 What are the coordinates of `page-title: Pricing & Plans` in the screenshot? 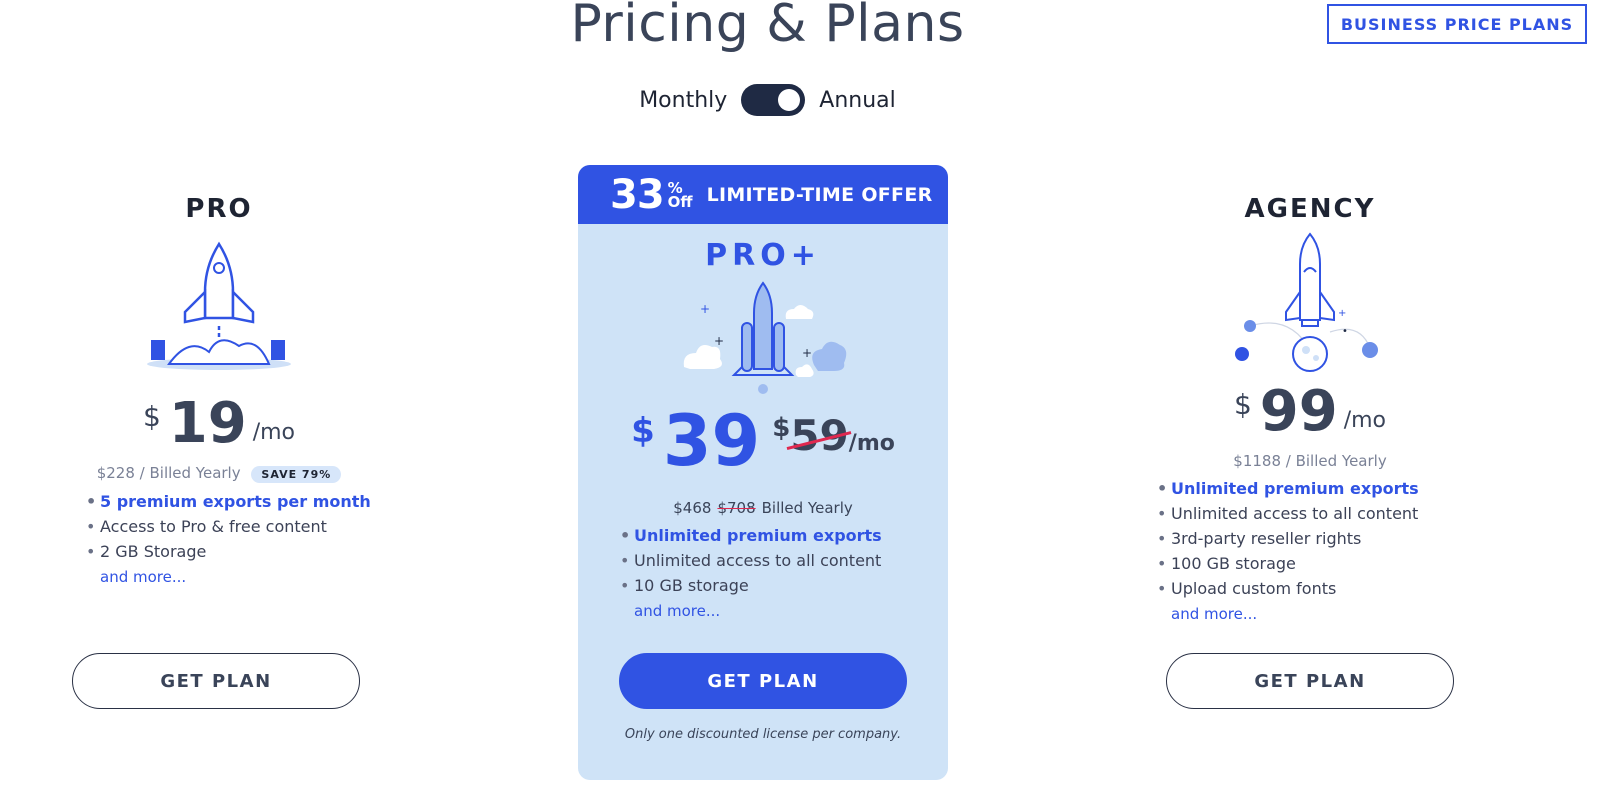 It's located at (767, 27).